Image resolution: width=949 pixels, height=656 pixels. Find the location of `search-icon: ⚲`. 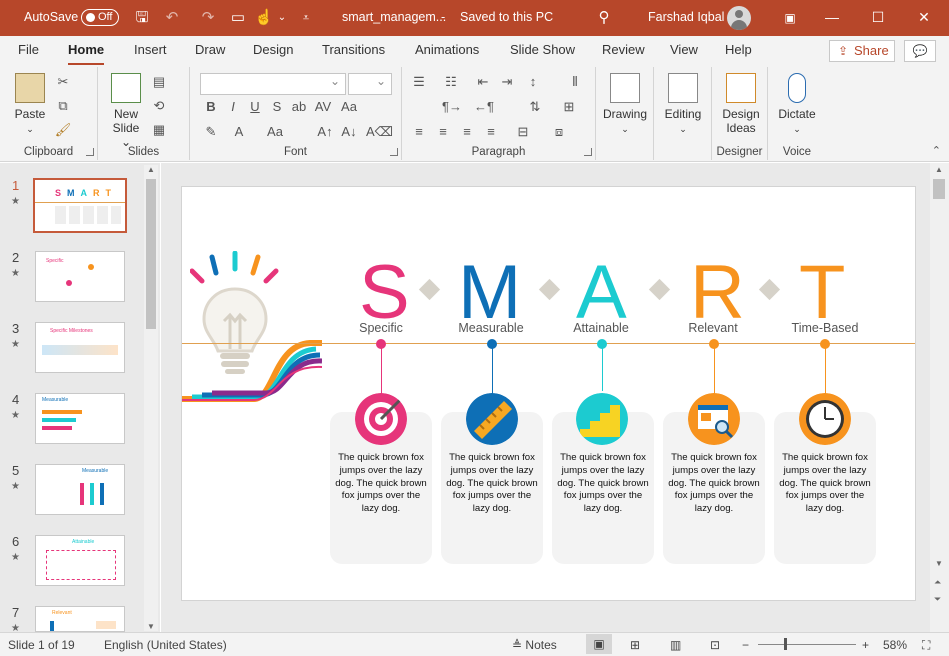

search-icon: ⚲ is located at coordinates (604, 18).